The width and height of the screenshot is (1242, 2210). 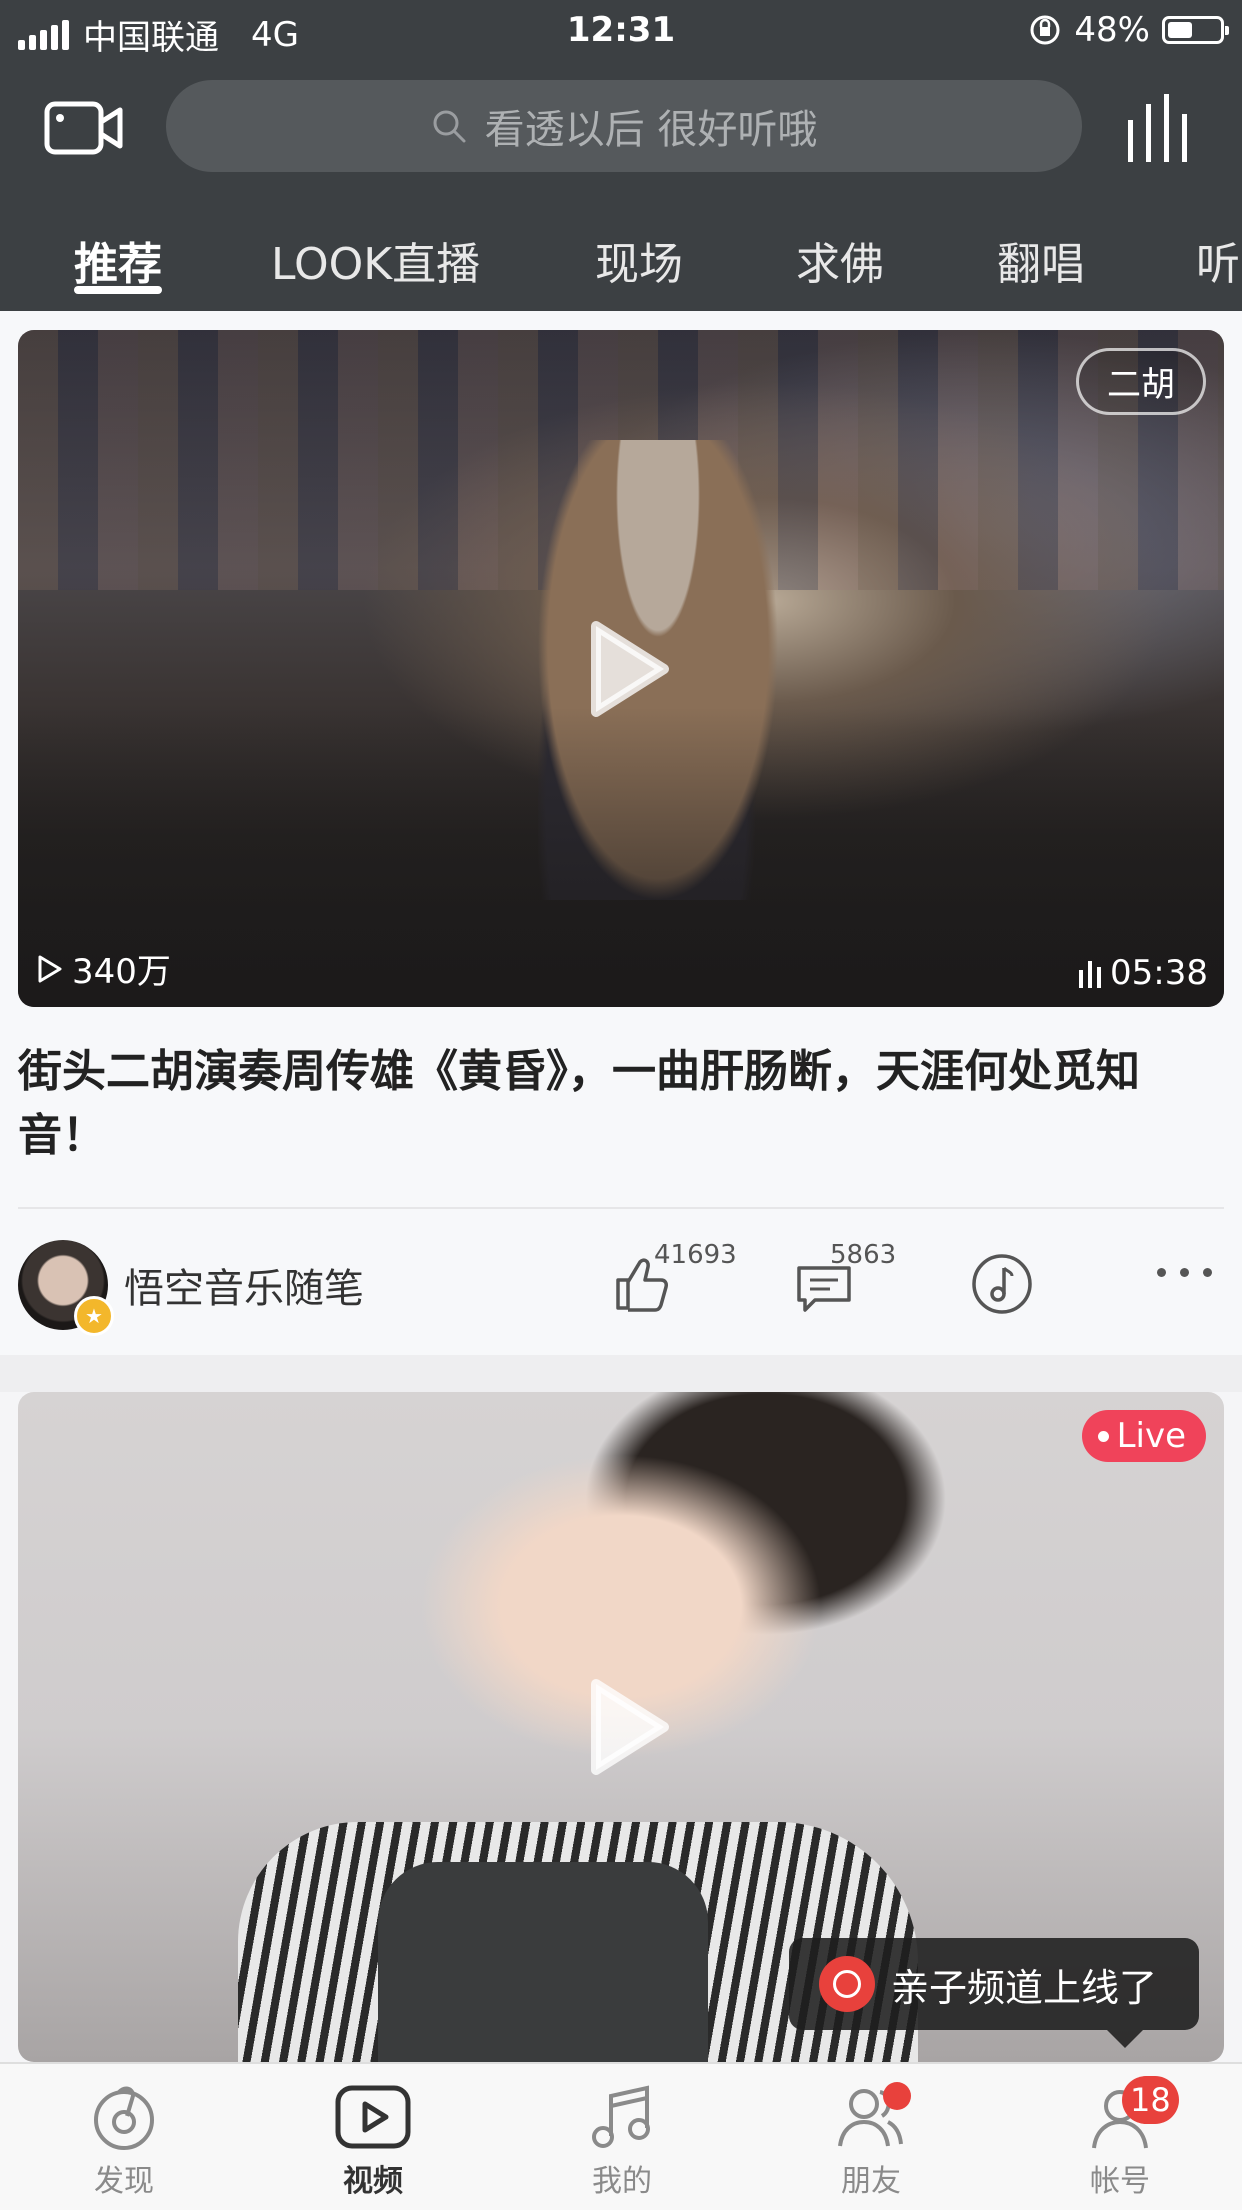 I want to click on account-badge: 18, so click(x=1150, y=2100).